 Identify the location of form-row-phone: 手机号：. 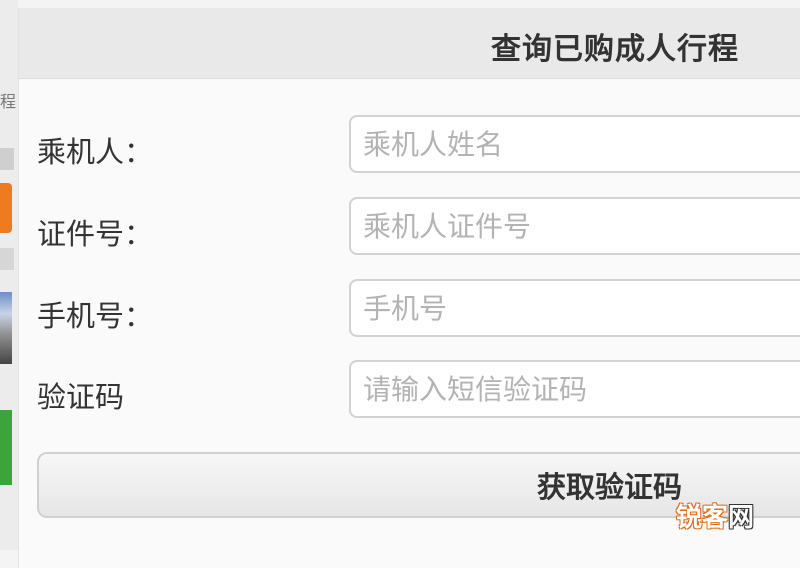
(409, 310).